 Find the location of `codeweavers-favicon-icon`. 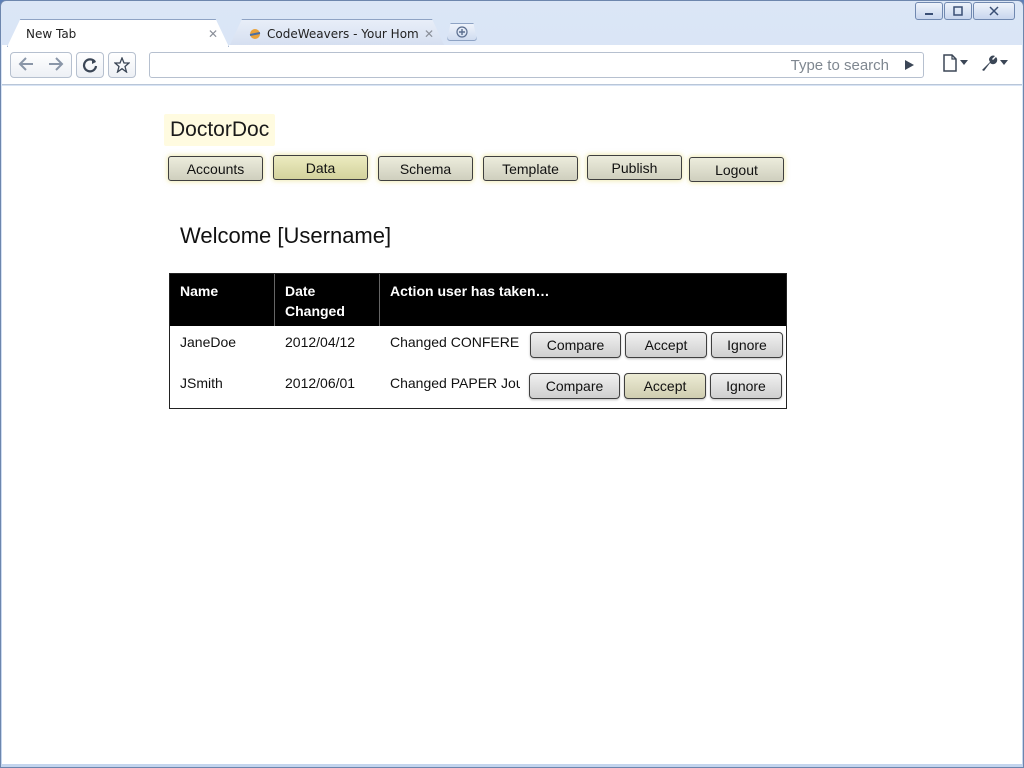

codeweavers-favicon-icon is located at coordinates (255, 34).